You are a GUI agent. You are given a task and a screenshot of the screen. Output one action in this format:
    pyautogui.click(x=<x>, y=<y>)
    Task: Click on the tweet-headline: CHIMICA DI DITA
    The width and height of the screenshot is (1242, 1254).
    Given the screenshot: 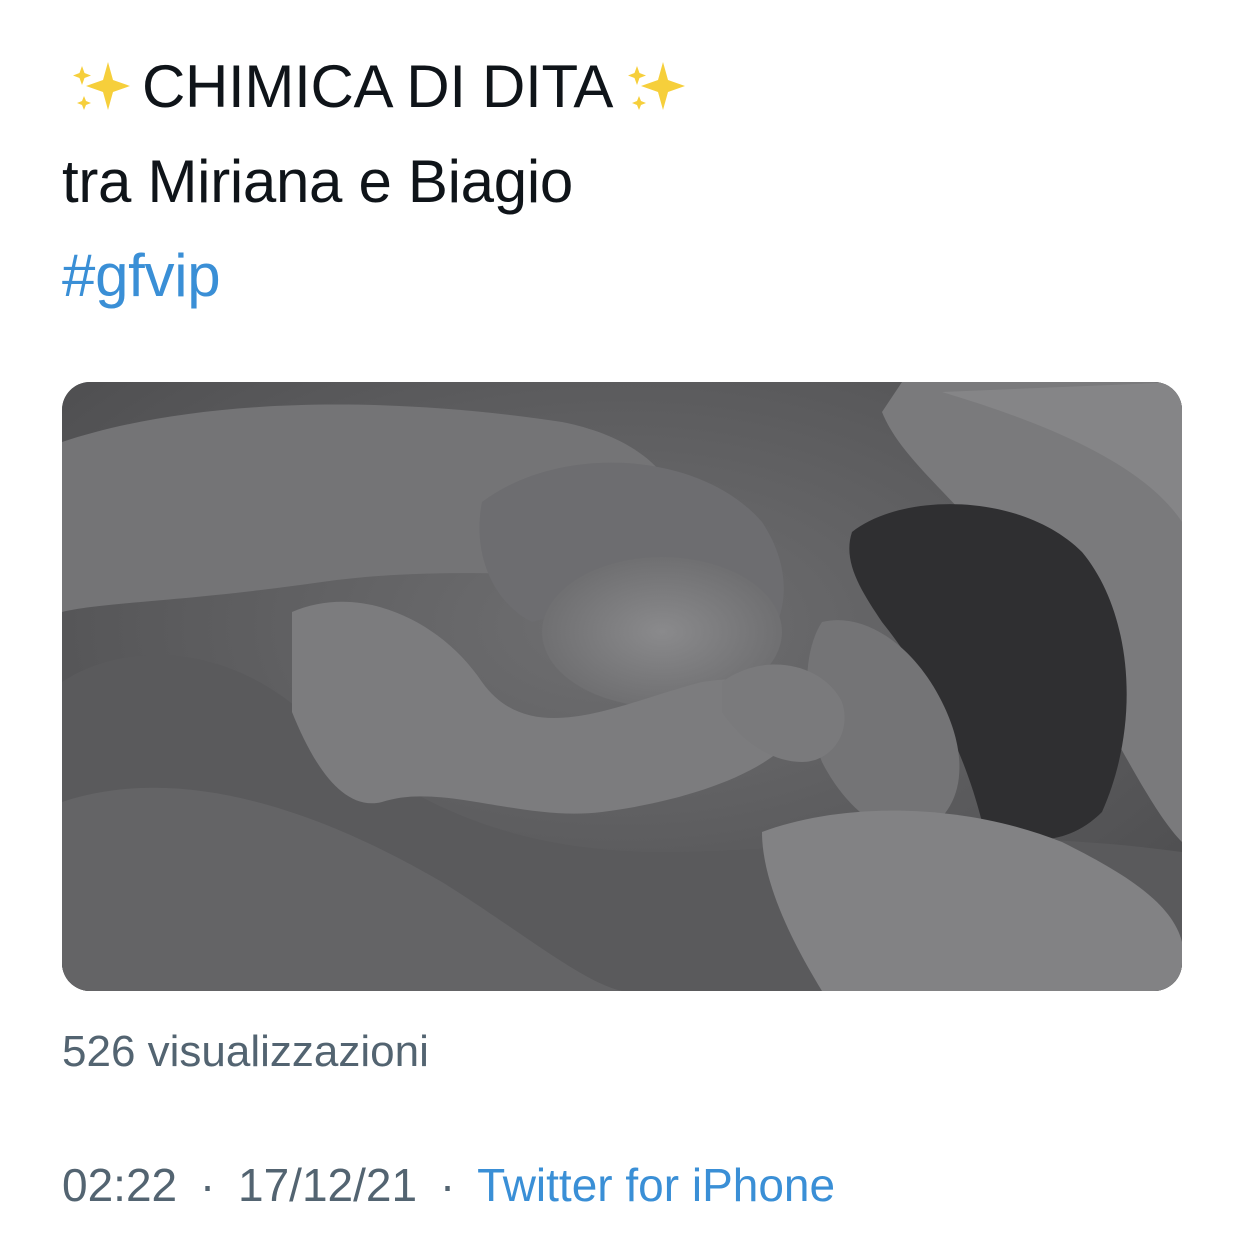 What is the action you would take?
    pyautogui.click(x=378, y=87)
    